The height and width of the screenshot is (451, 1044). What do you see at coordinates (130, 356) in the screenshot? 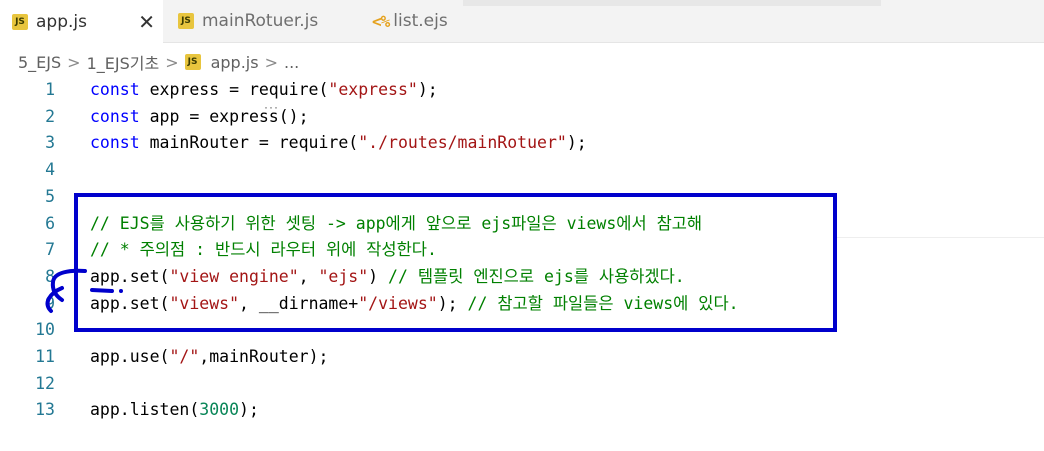
I see `code-token: app.use(` at bounding box center [130, 356].